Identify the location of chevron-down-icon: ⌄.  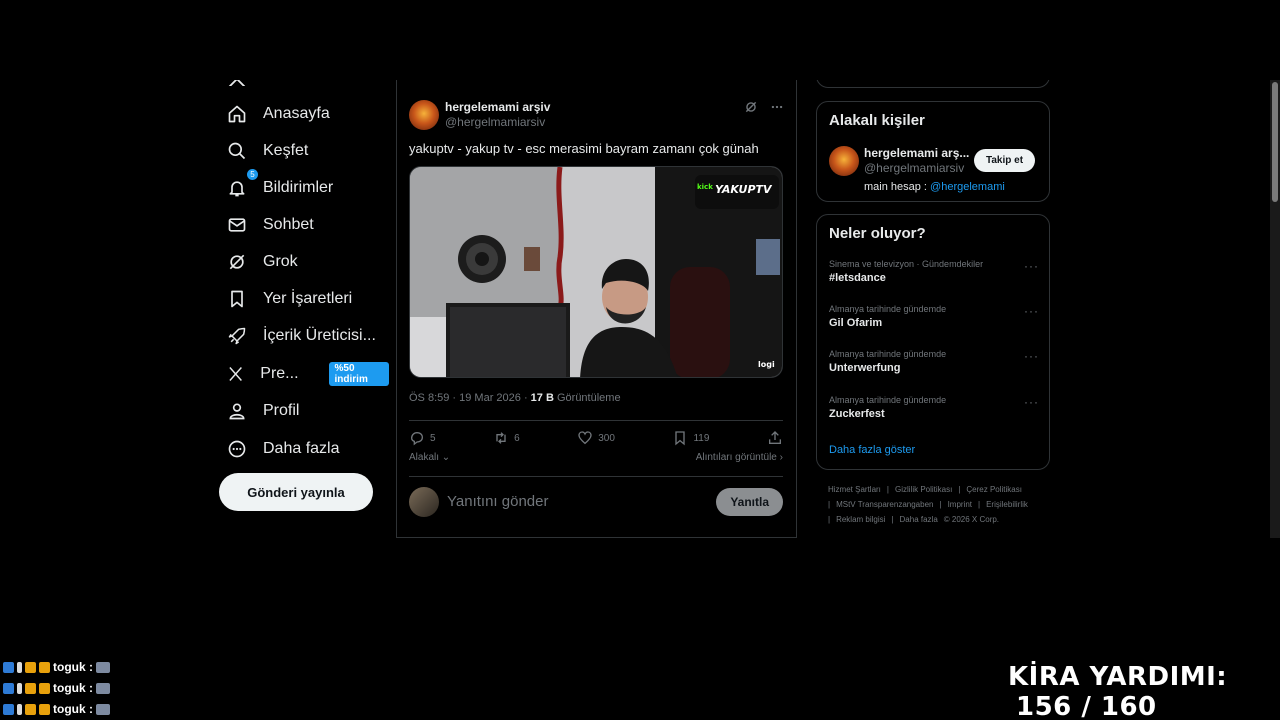
(446, 457).